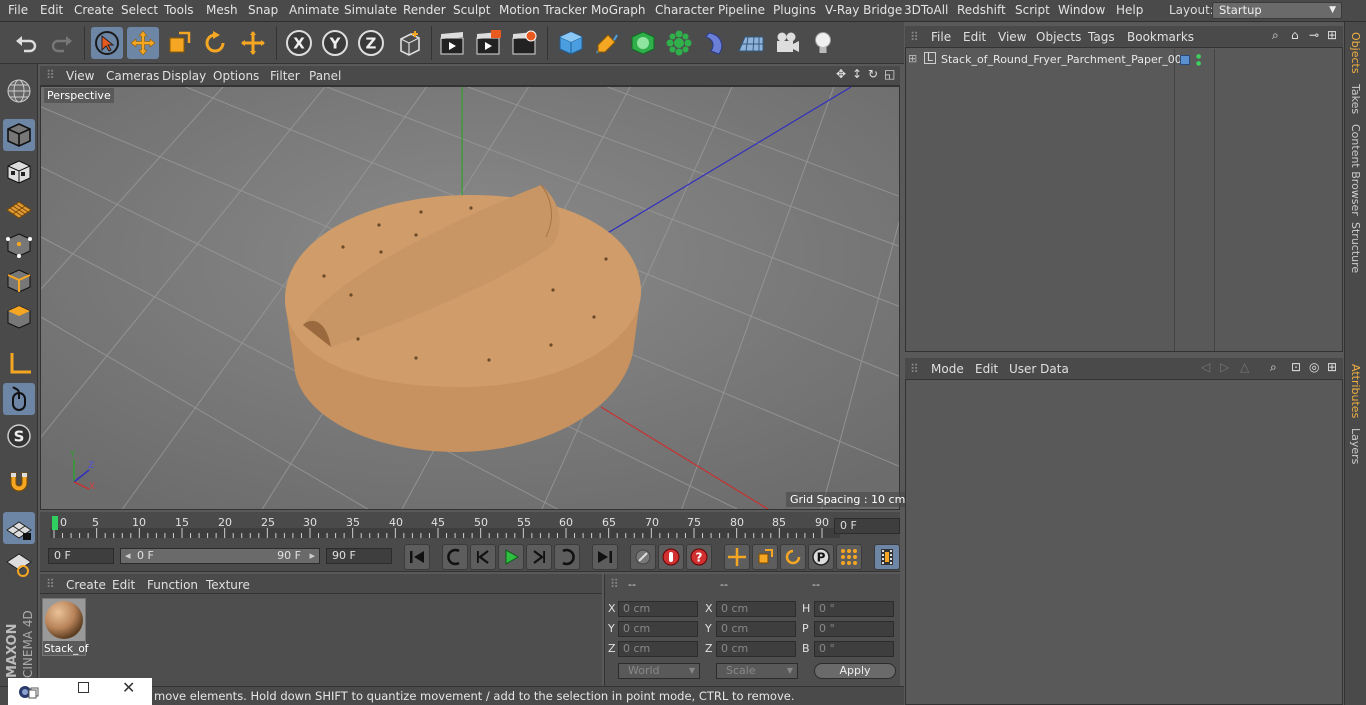 Image resolution: width=1366 pixels, height=705 pixels. I want to click on menu-sculpt: Sculpt, so click(471, 10).